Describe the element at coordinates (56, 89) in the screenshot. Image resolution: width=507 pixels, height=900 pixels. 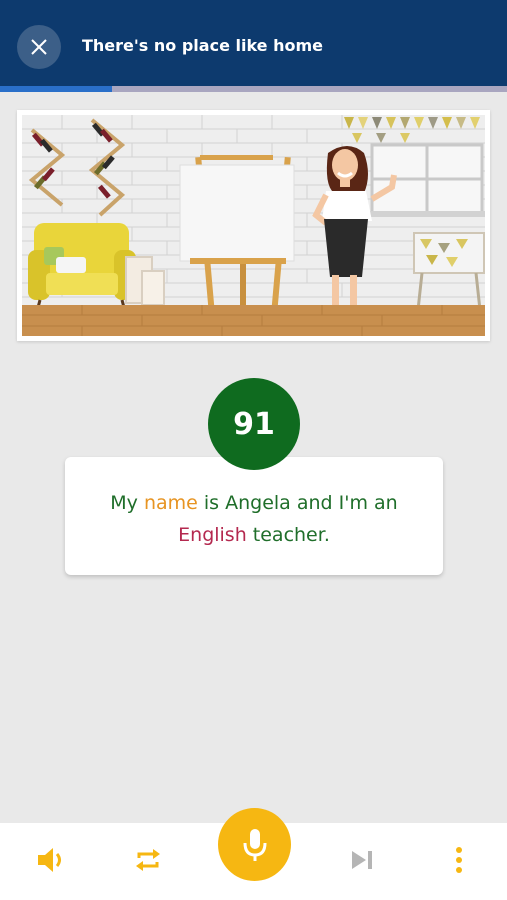
I see `progress-fill` at that location.